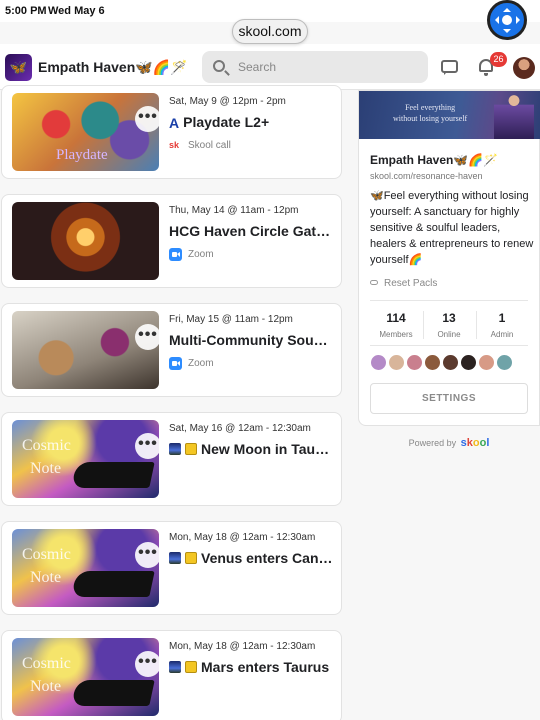 This screenshot has width=540, height=720. I want to click on search-input, so click(328, 67).